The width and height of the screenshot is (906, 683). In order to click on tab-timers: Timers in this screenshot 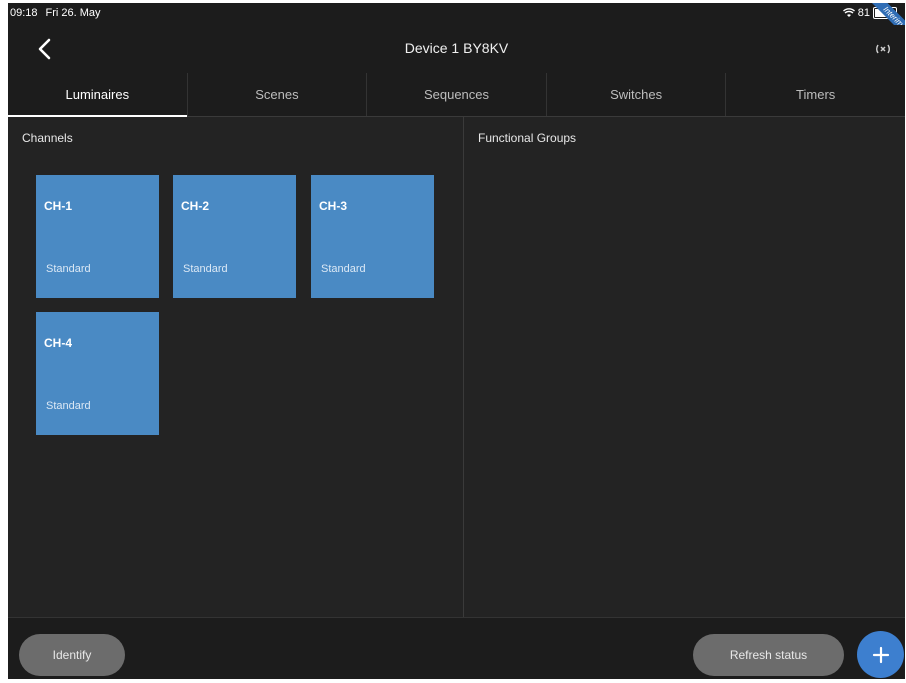, I will do `click(815, 94)`.